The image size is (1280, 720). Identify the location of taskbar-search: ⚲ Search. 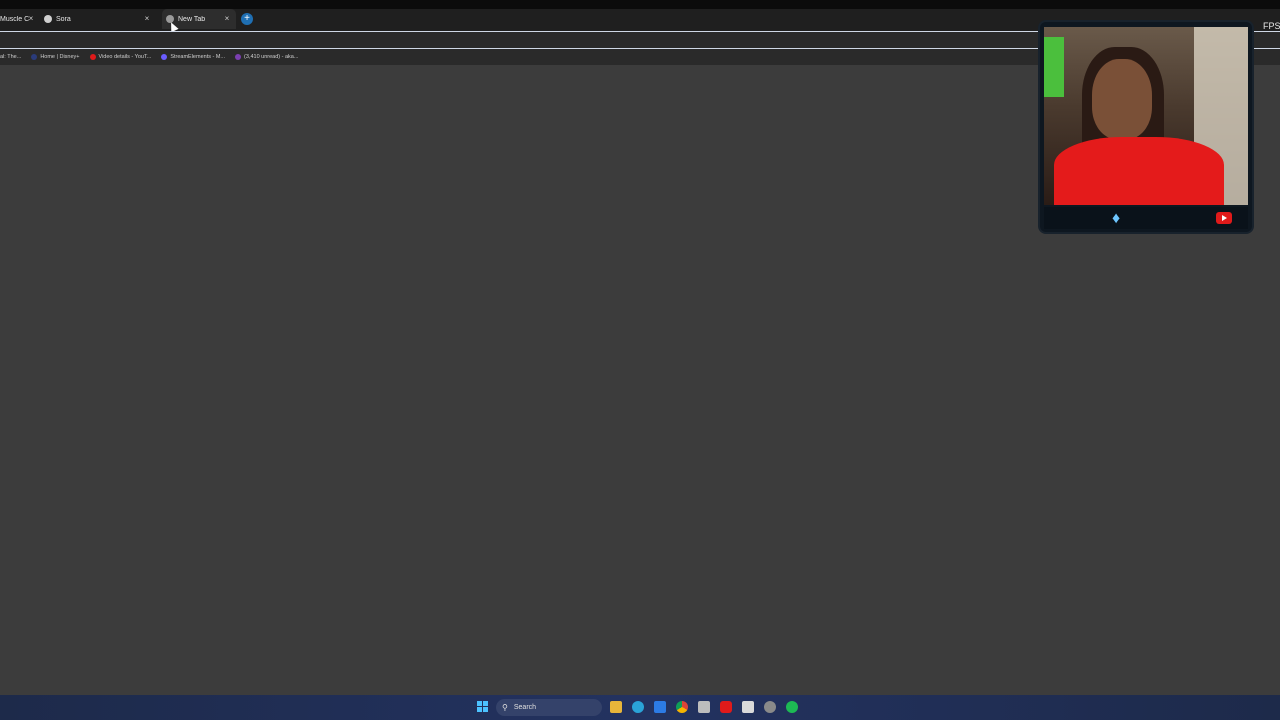
(549, 707).